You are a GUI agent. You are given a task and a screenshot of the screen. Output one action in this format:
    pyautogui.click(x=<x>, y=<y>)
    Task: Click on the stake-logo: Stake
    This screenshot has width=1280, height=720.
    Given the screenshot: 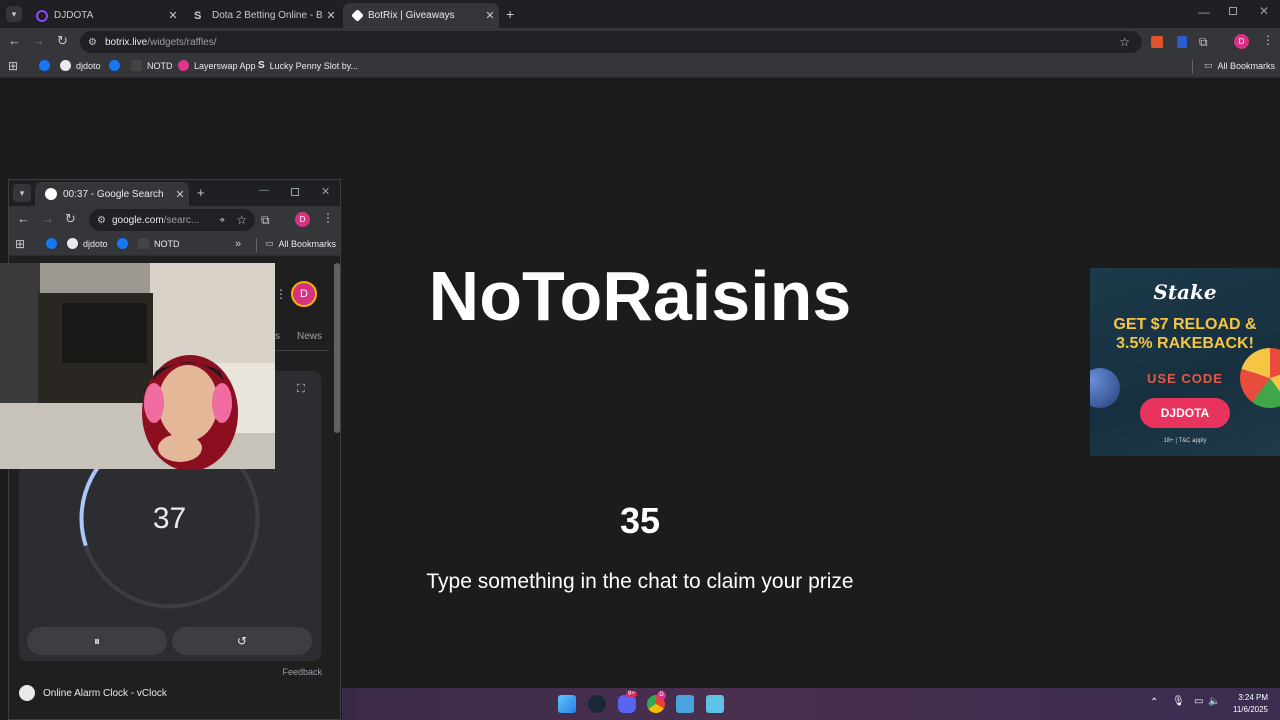 What is the action you would take?
    pyautogui.click(x=1185, y=292)
    